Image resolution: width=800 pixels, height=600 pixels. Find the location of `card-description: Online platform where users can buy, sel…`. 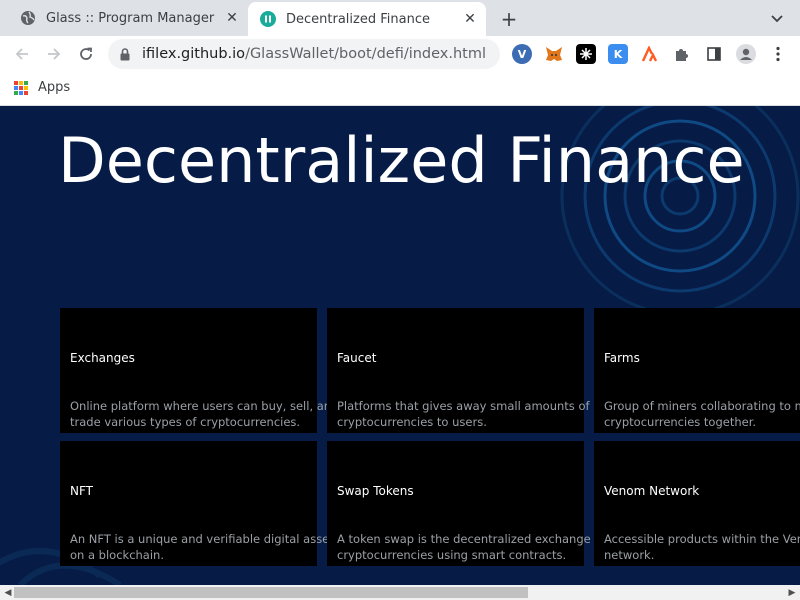

card-description: Online platform where users can buy, sel… is located at coordinates (204, 414).